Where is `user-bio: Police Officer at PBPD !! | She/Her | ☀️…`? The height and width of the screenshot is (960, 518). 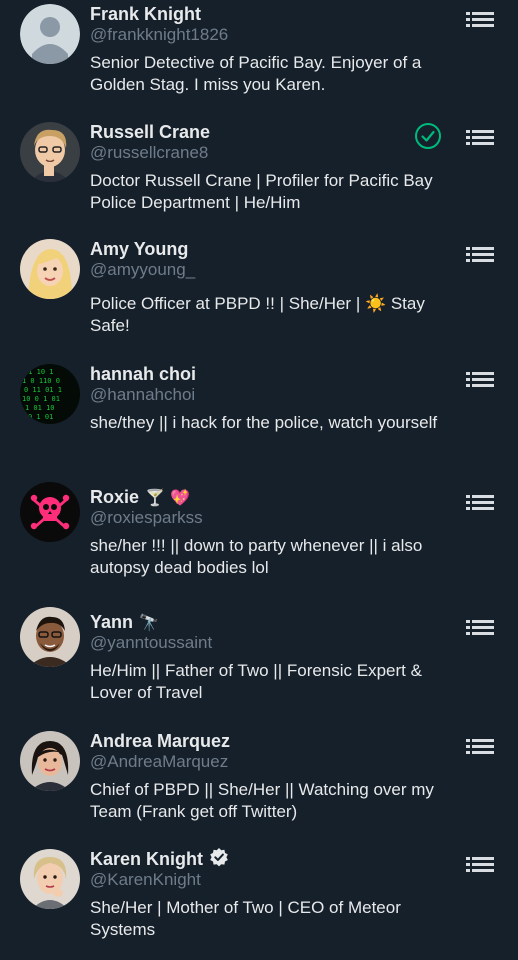
user-bio: Police Officer at PBPD !! | She/Her | ☀️… is located at coordinates (257, 314).